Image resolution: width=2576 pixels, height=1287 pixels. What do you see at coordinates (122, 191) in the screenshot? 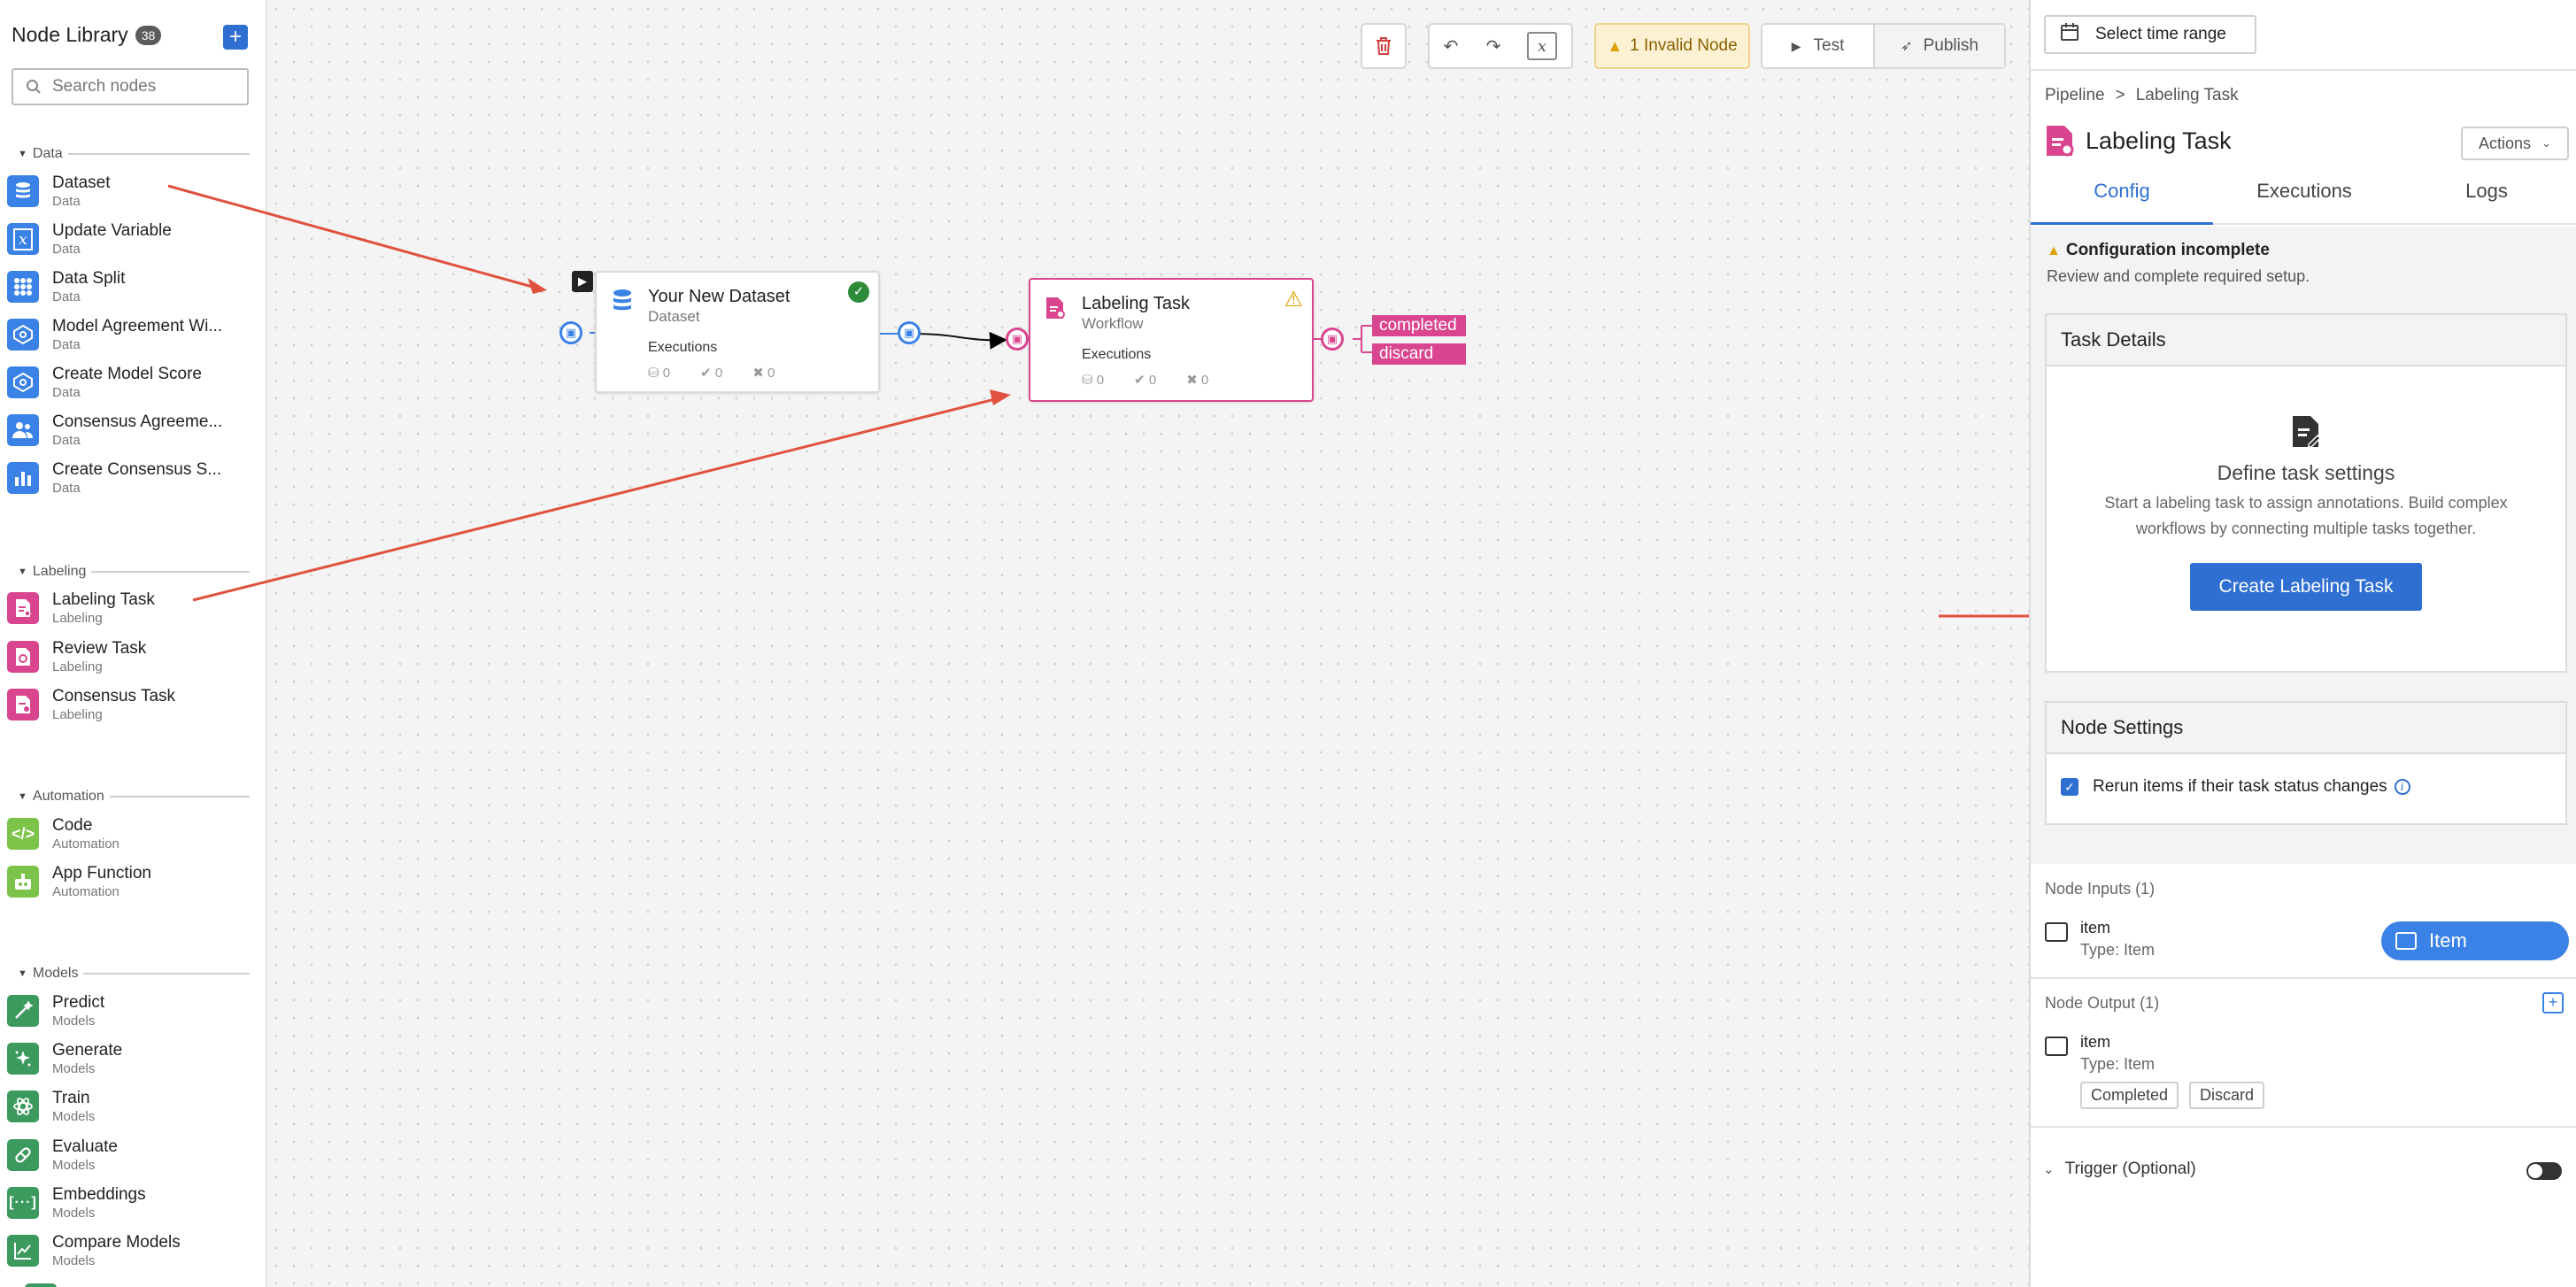
I see `sidebar-item-dataset: Dataset Data` at bounding box center [122, 191].